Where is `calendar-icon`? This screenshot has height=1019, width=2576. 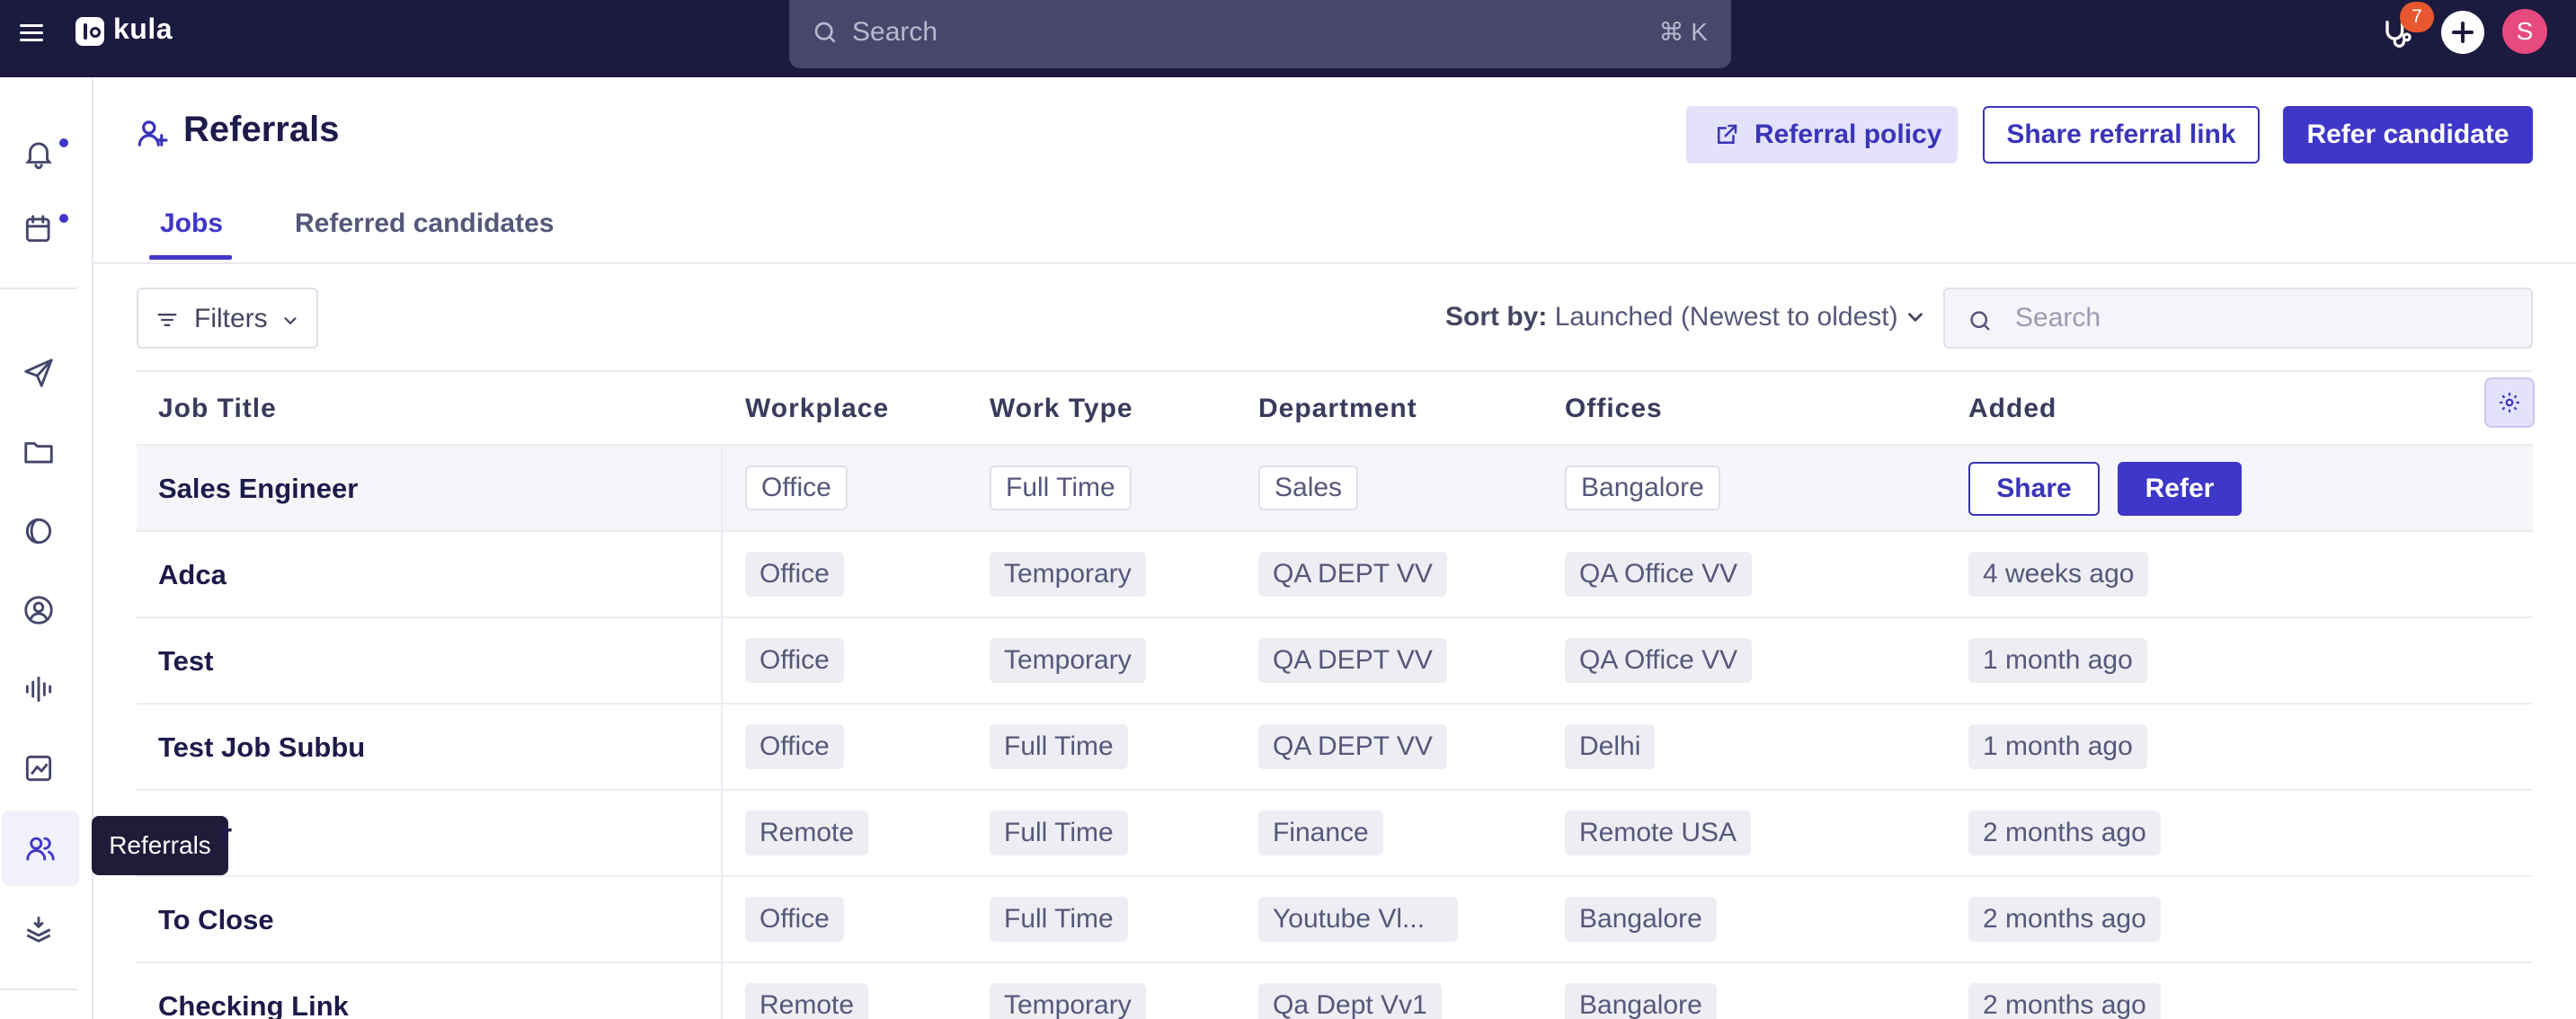 calendar-icon is located at coordinates (37, 229).